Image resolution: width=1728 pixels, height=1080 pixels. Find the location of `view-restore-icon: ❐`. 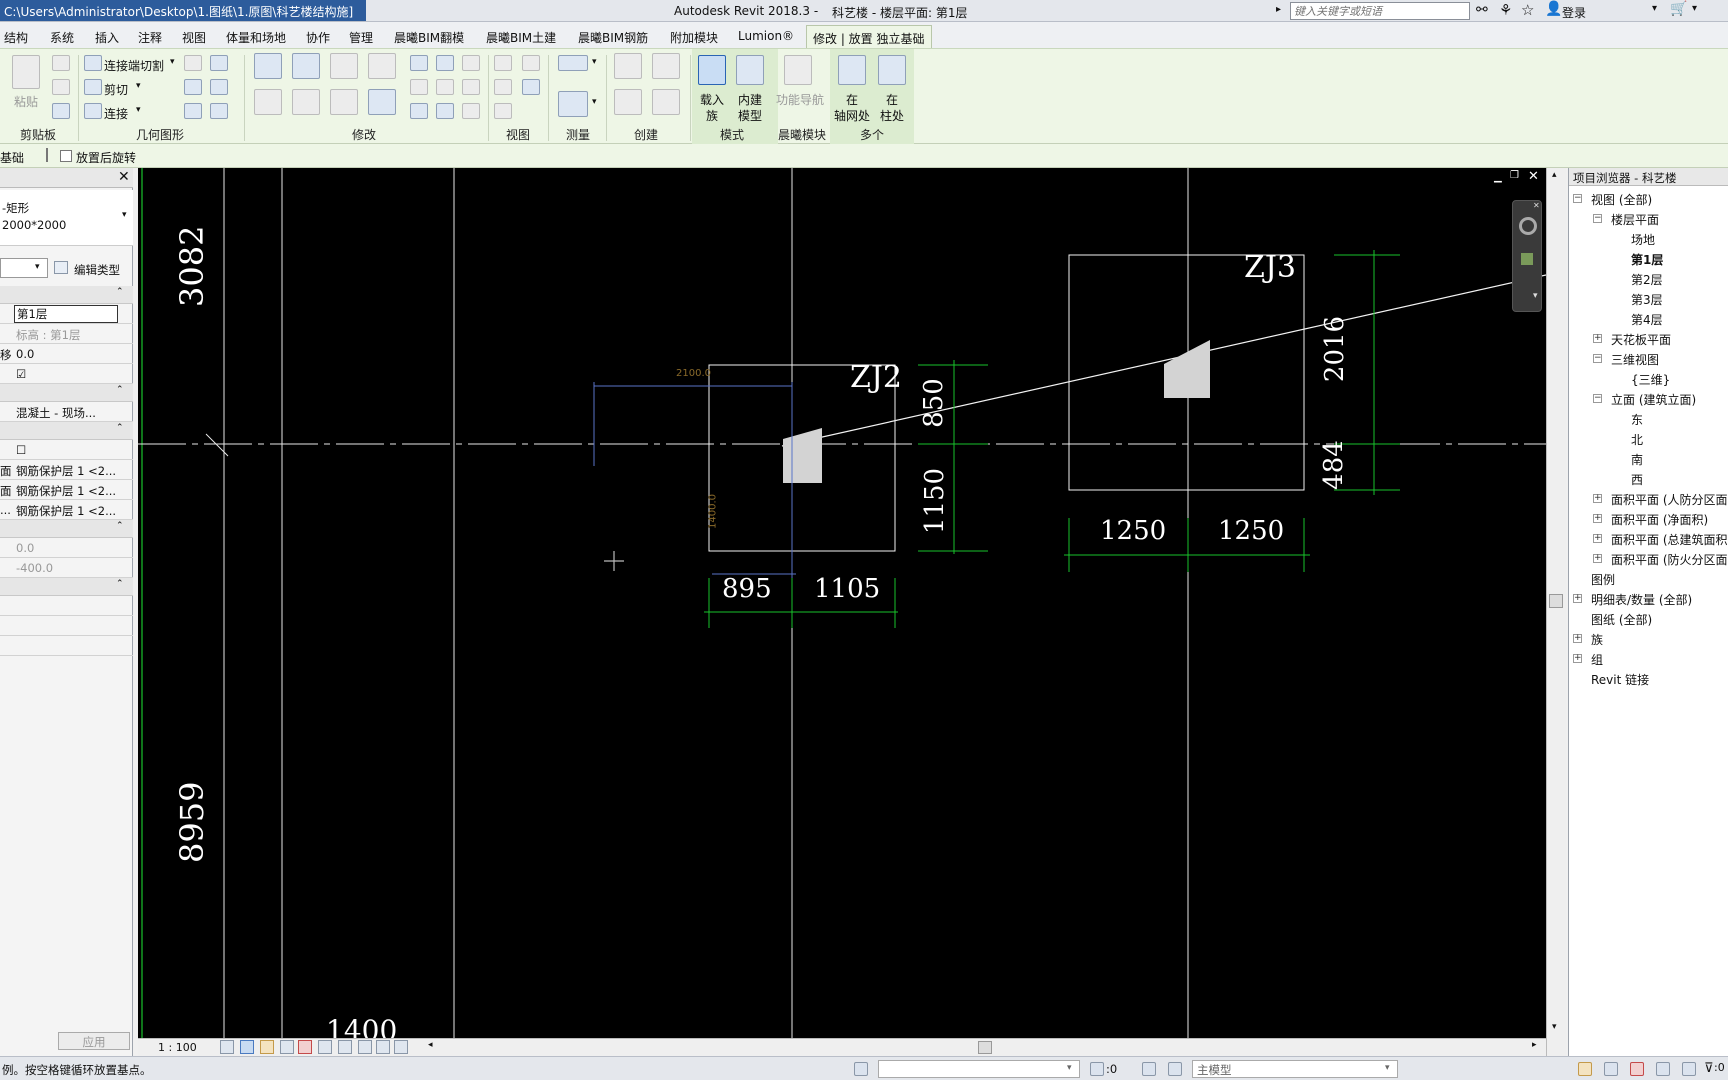

view-restore-icon: ❐ is located at coordinates (1514, 175).